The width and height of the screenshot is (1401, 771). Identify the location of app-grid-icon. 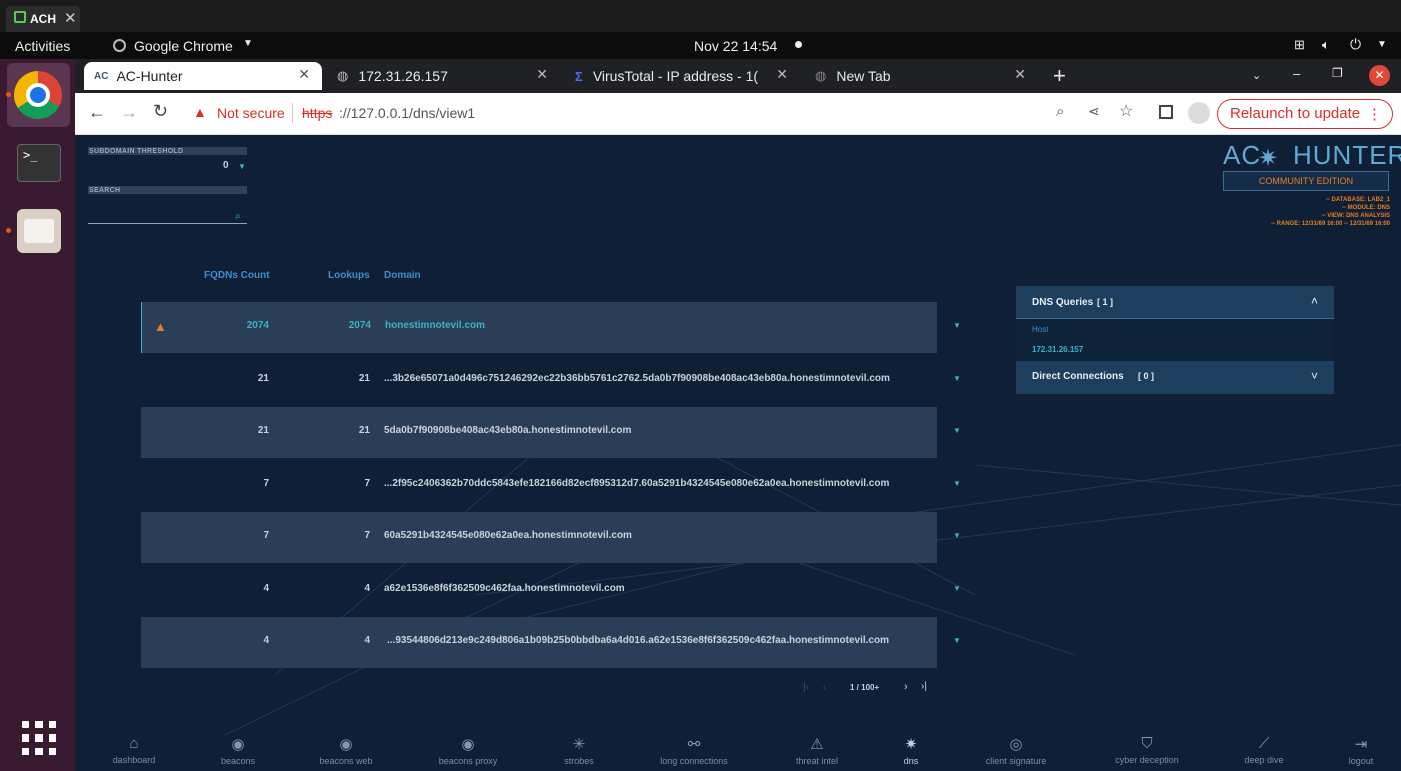
(39, 738).